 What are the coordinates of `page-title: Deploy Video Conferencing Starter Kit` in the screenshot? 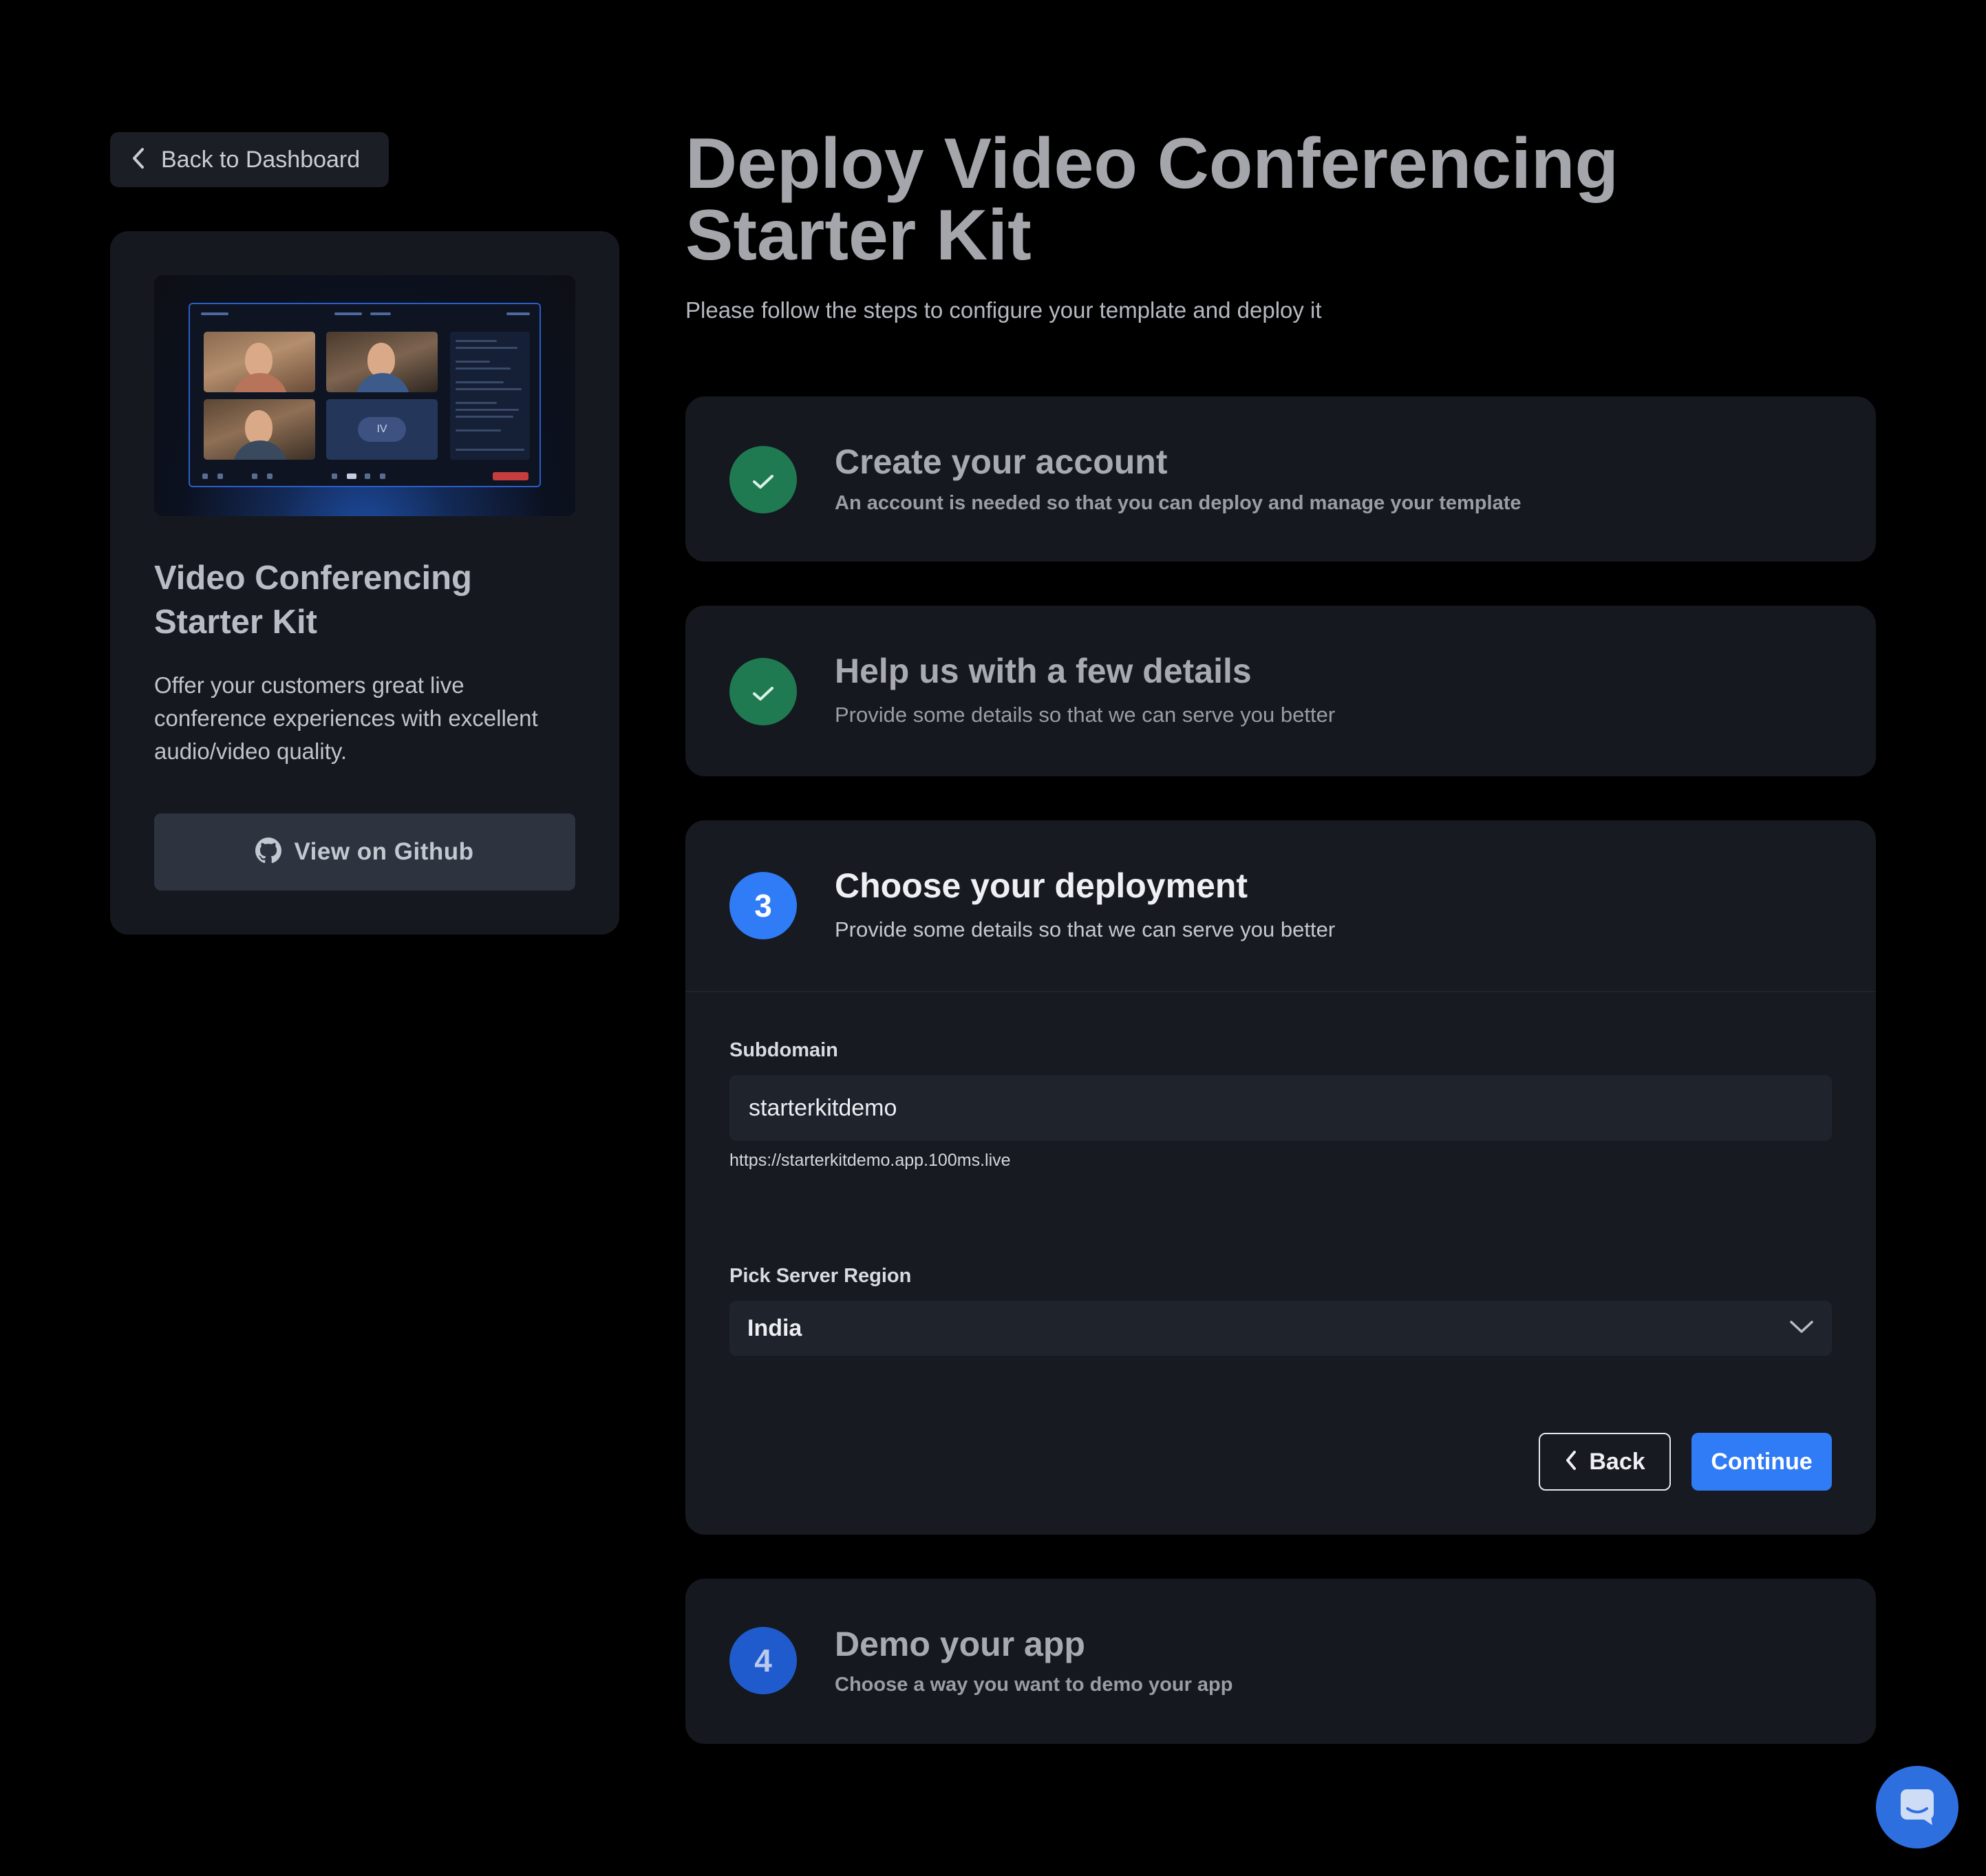 It's located at (1152, 199).